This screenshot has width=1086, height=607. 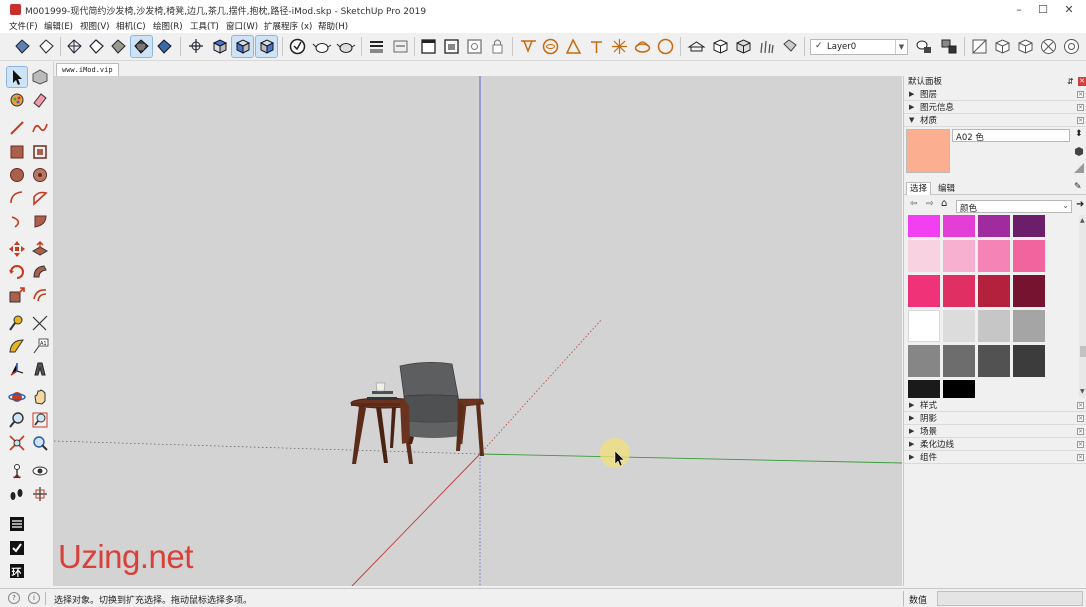 What do you see at coordinates (743, 46) in the screenshot?
I see `share-component-icon` at bounding box center [743, 46].